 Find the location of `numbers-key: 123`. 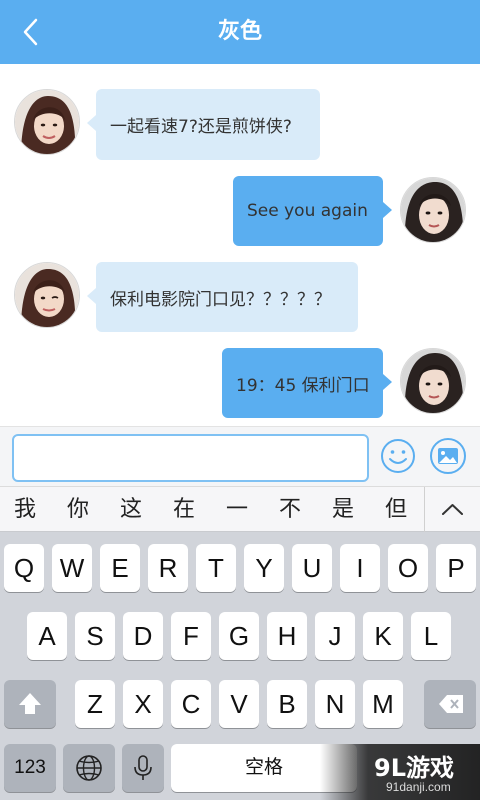

numbers-key: 123 is located at coordinates (30, 768).